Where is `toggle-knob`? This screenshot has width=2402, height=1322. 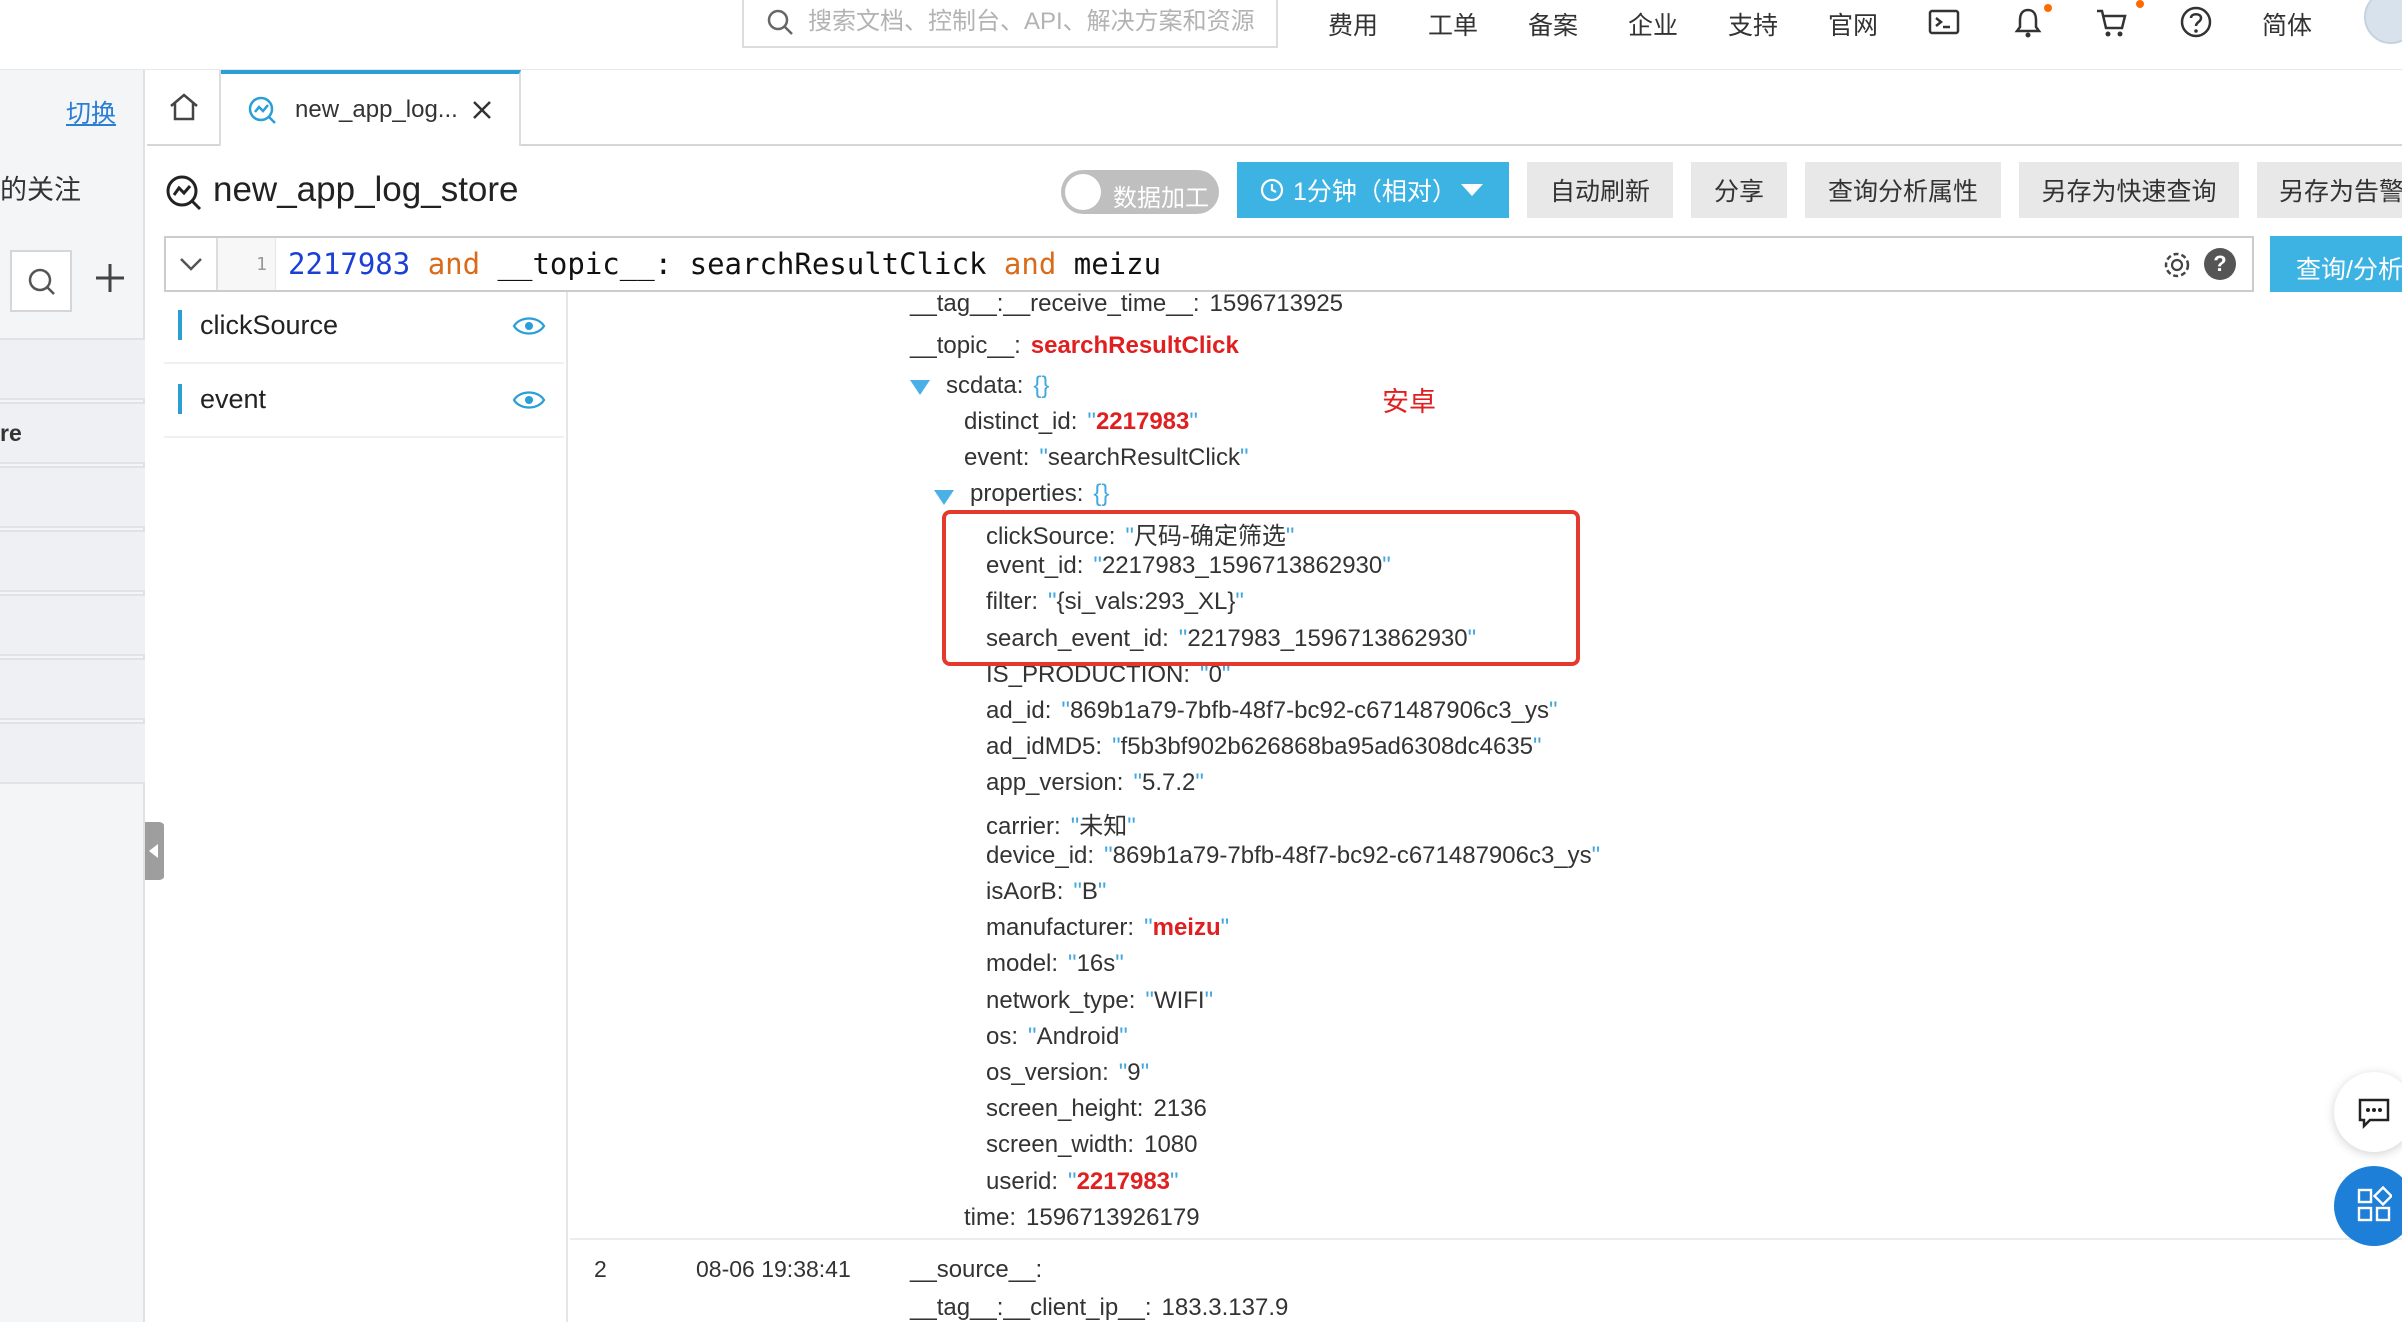
toggle-knob is located at coordinates (1083, 192).